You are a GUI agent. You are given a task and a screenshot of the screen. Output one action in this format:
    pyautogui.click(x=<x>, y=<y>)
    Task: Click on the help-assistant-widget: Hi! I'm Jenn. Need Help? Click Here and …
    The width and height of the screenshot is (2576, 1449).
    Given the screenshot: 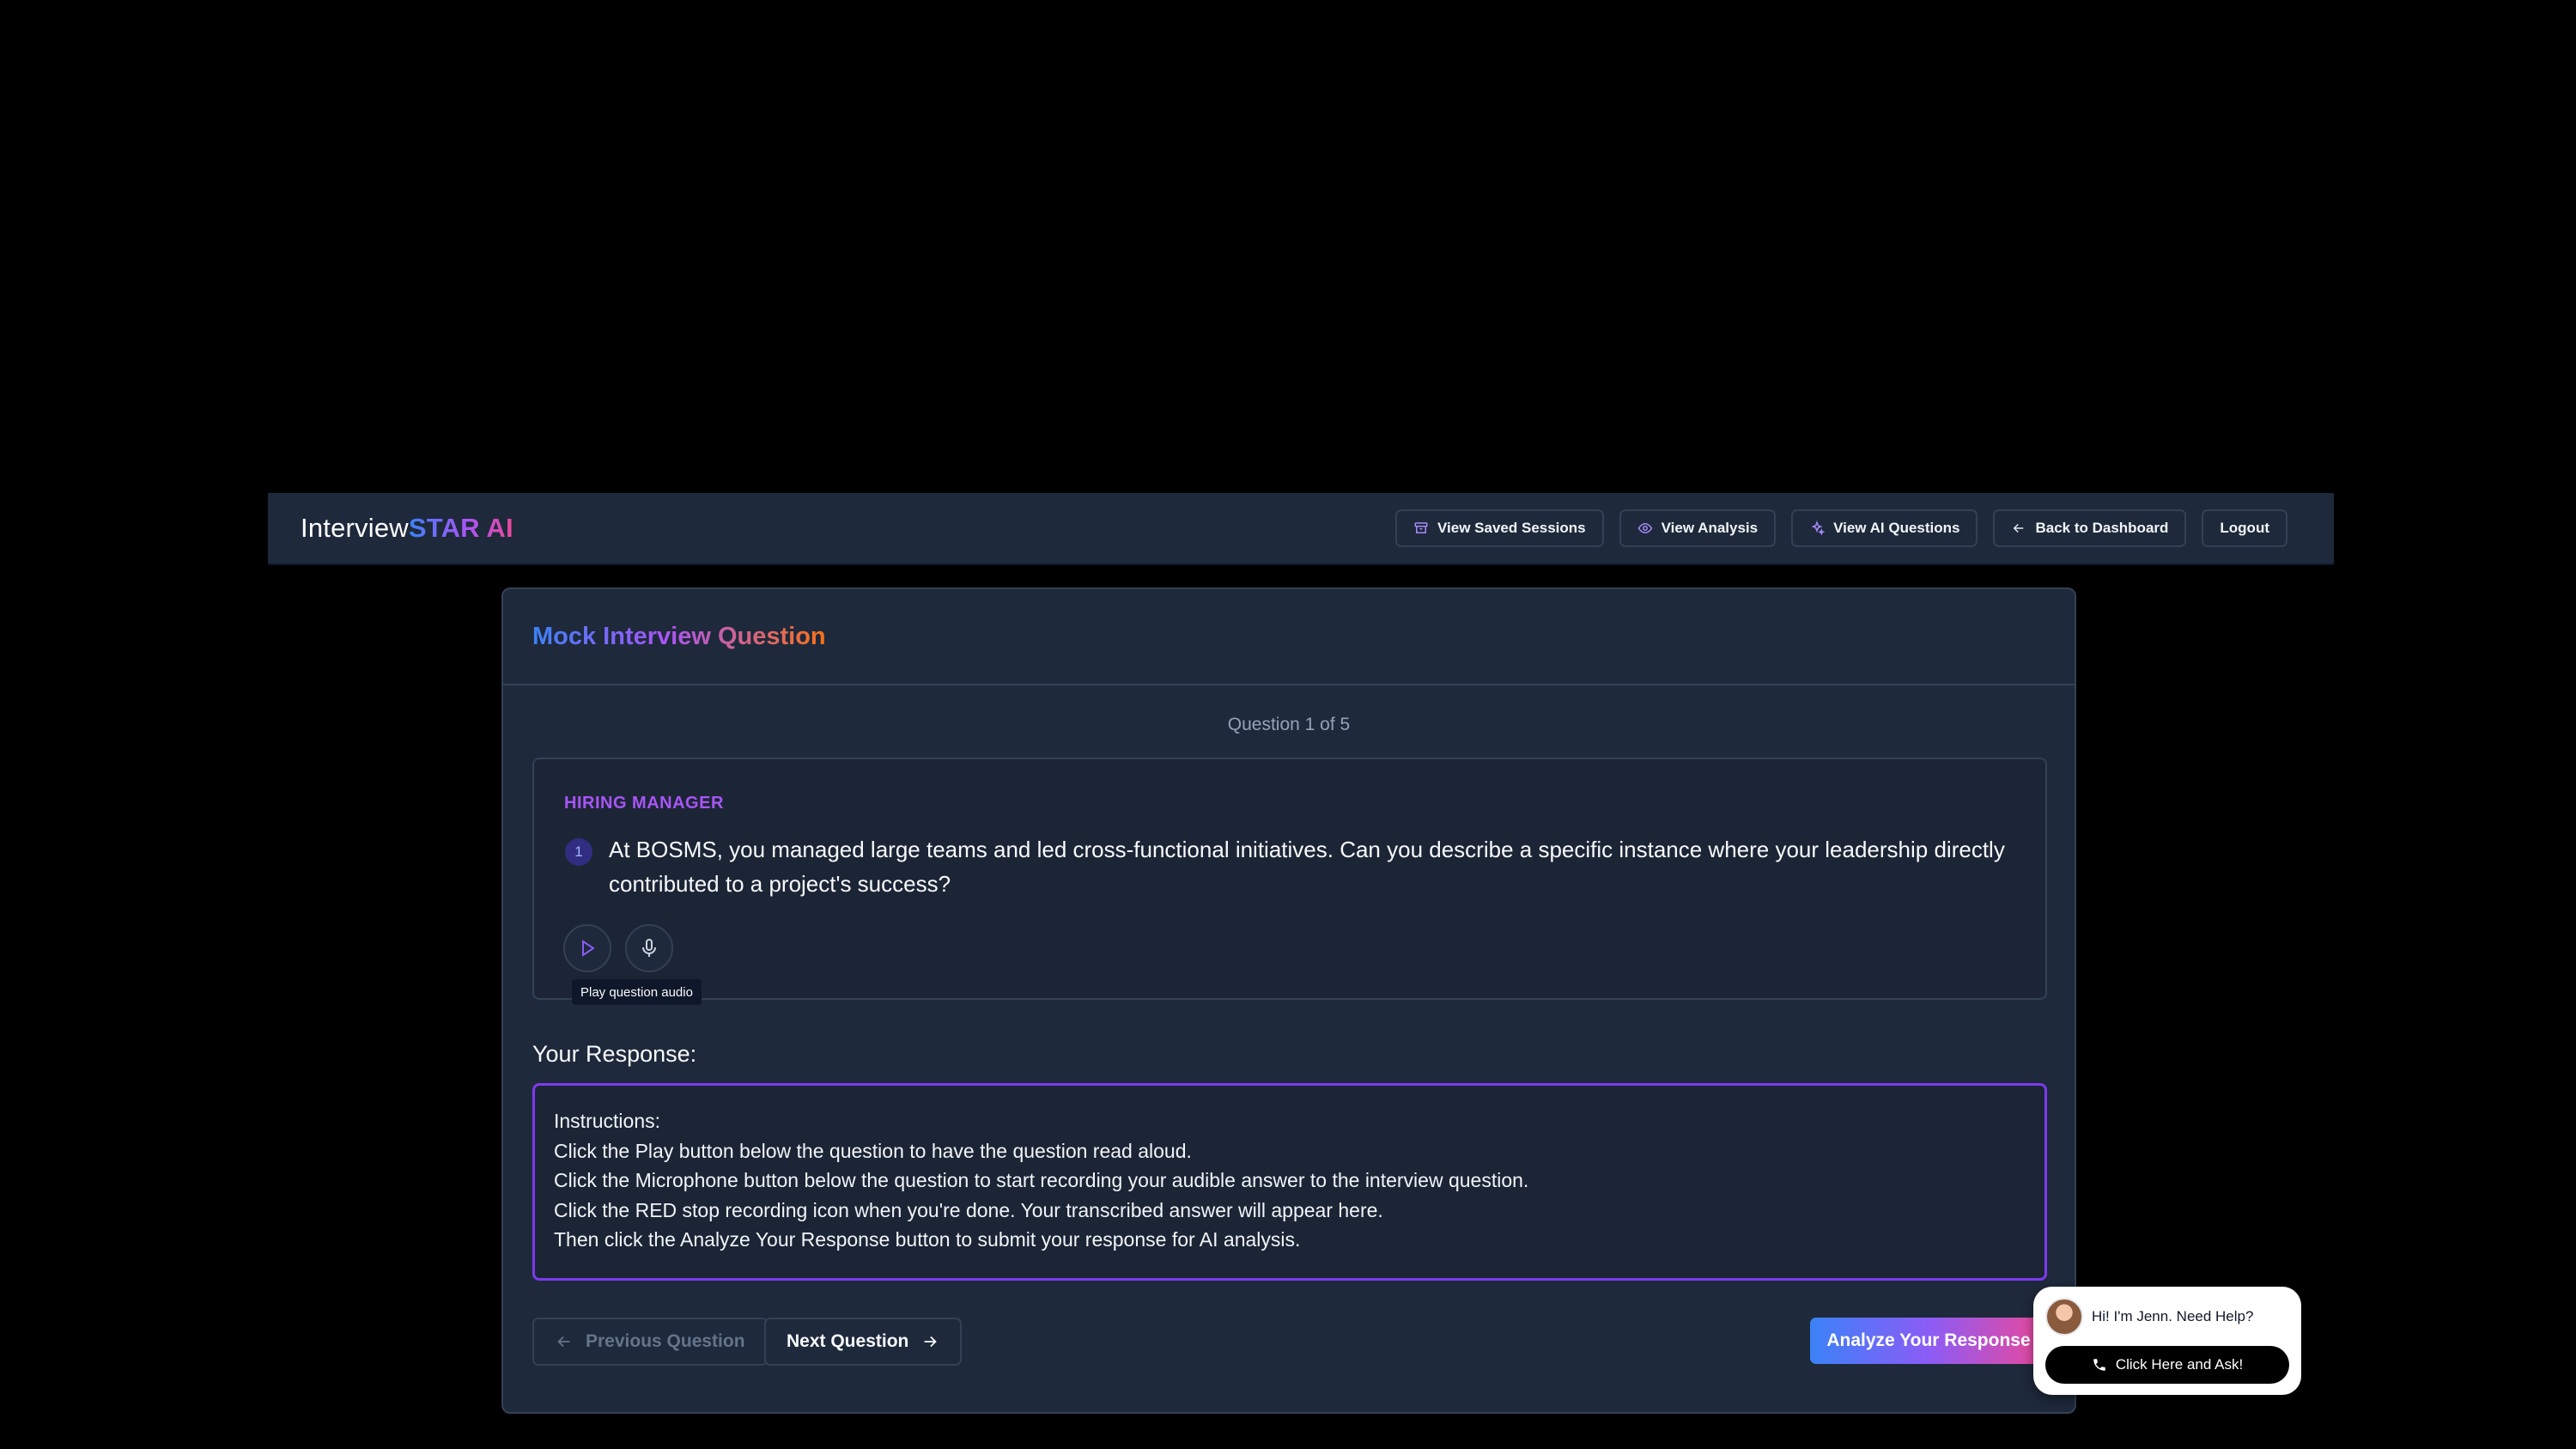 What is the action you would take?
    pyautogui.click(x=2167, y=1341)
    